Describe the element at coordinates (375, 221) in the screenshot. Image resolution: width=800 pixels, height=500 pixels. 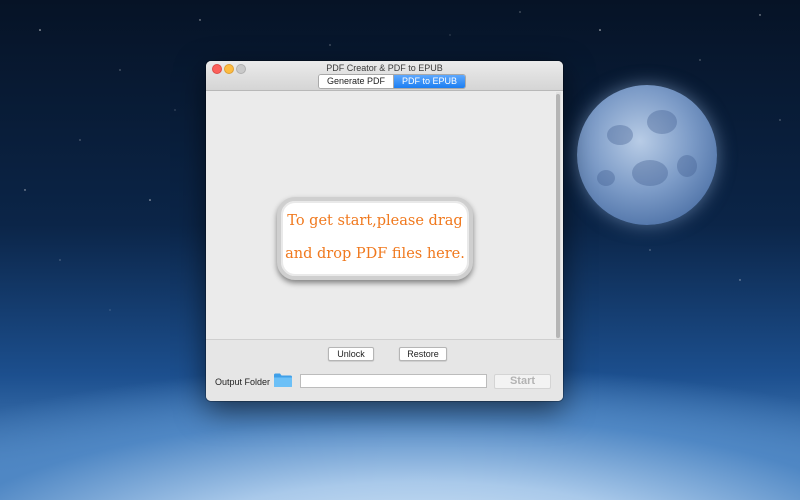
I see `drop-hint-line1: To get start,please drag` at that location.